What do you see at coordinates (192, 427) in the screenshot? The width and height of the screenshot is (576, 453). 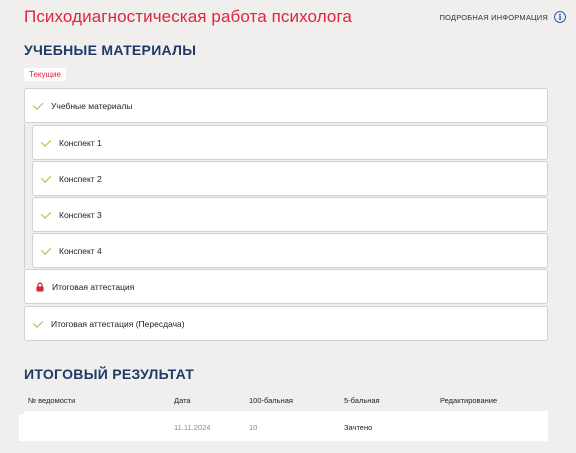 I see `cell-date: 11.11.2024` at bounding box center [192, 427].